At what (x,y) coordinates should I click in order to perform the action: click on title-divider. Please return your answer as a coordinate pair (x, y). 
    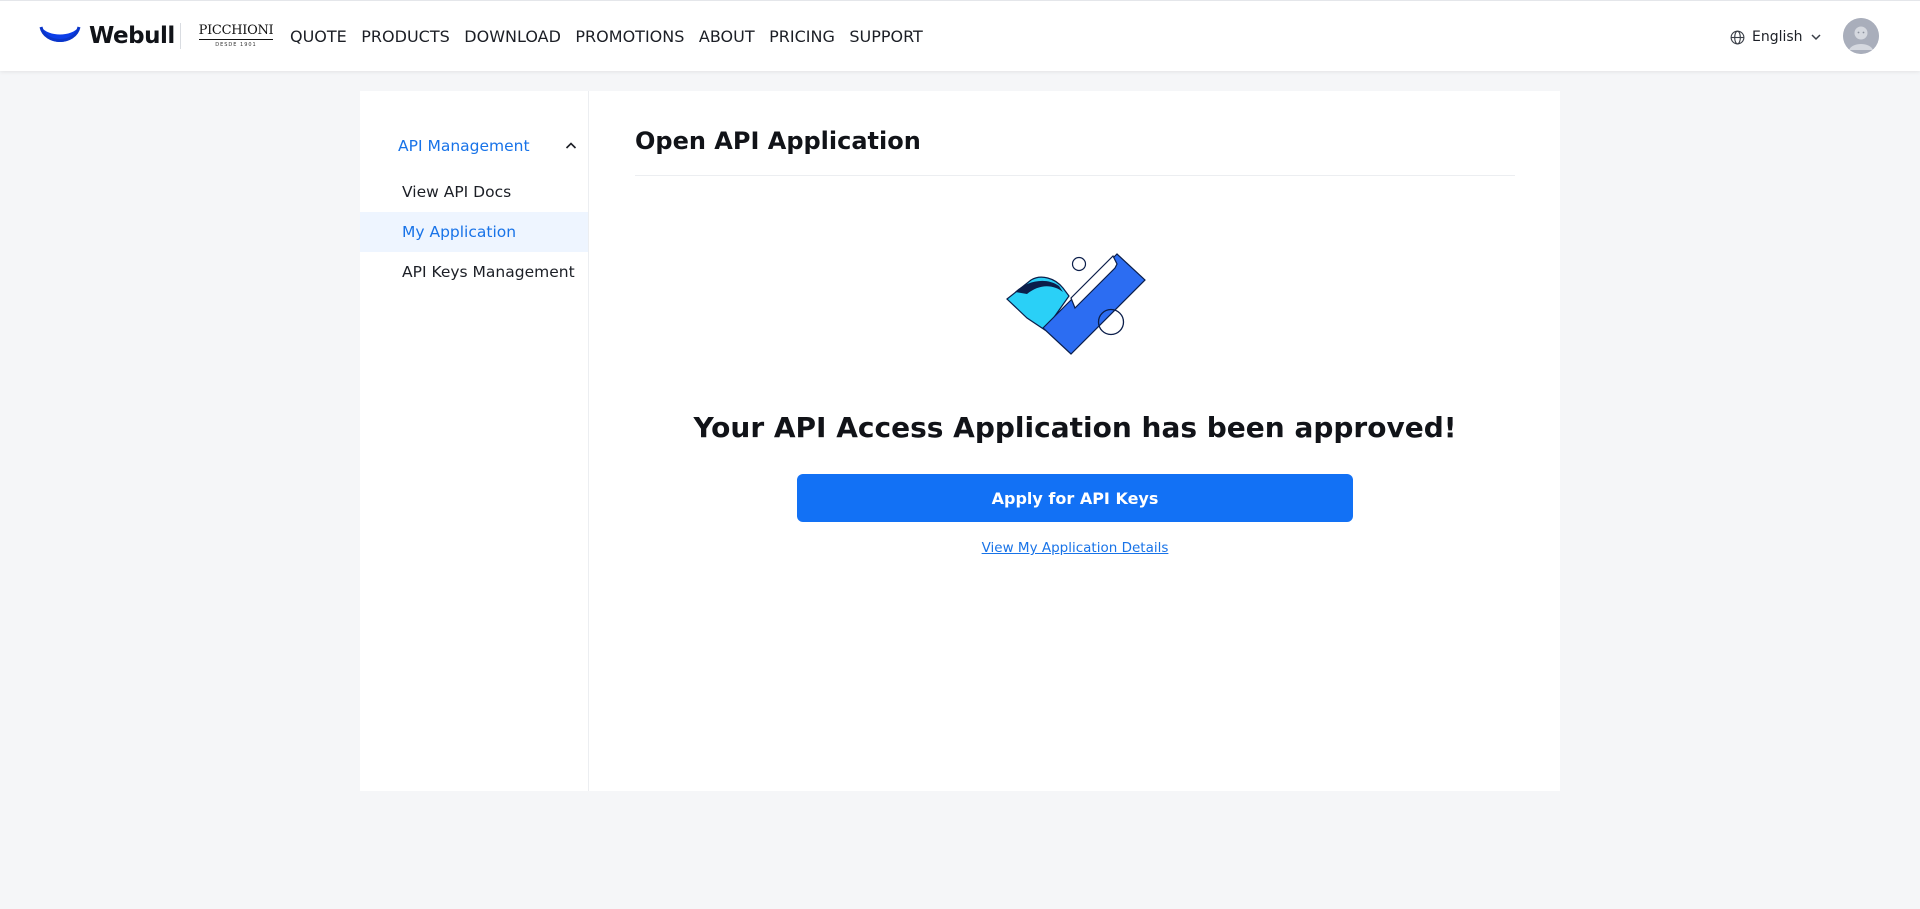
    Looking at the image, I should click on (1075, 175).